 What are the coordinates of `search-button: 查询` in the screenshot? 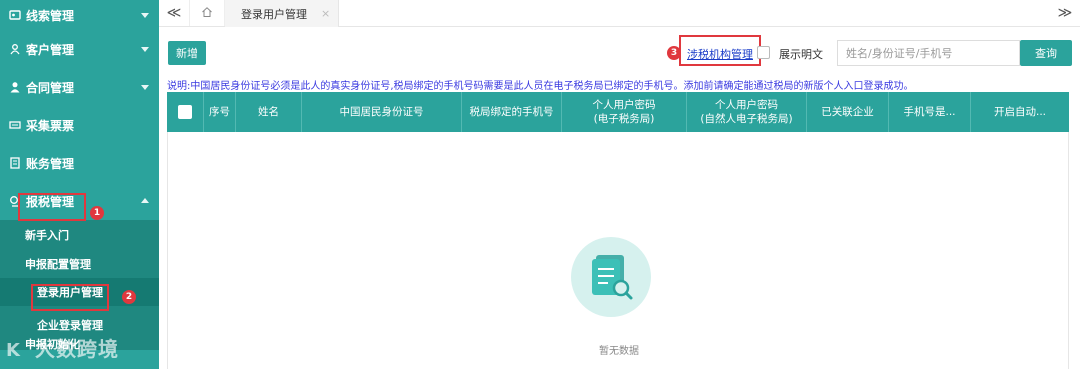 It's located at (1046, 53).